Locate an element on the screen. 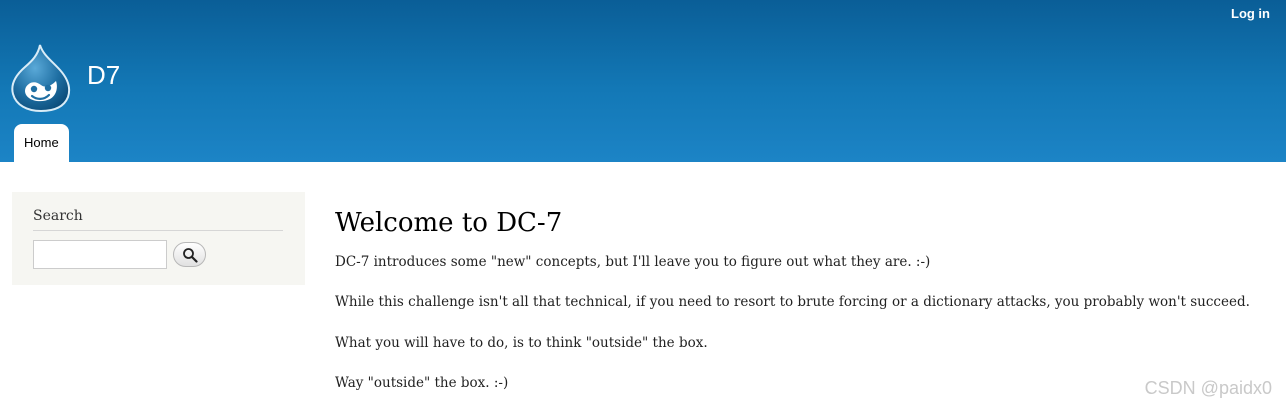 Image resolution: width=1286 pixels, height=409 pixels. search-block: Search is located at coordinates (158, 238).